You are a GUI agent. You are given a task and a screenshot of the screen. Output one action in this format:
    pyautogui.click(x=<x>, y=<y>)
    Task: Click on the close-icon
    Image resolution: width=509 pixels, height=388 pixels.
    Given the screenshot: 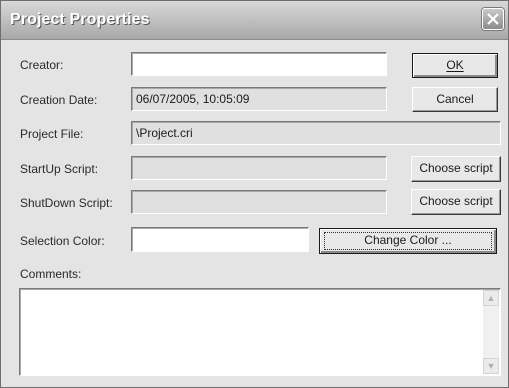 What is the action you would take?
    pyautogui.click(x=493, y=19)
    